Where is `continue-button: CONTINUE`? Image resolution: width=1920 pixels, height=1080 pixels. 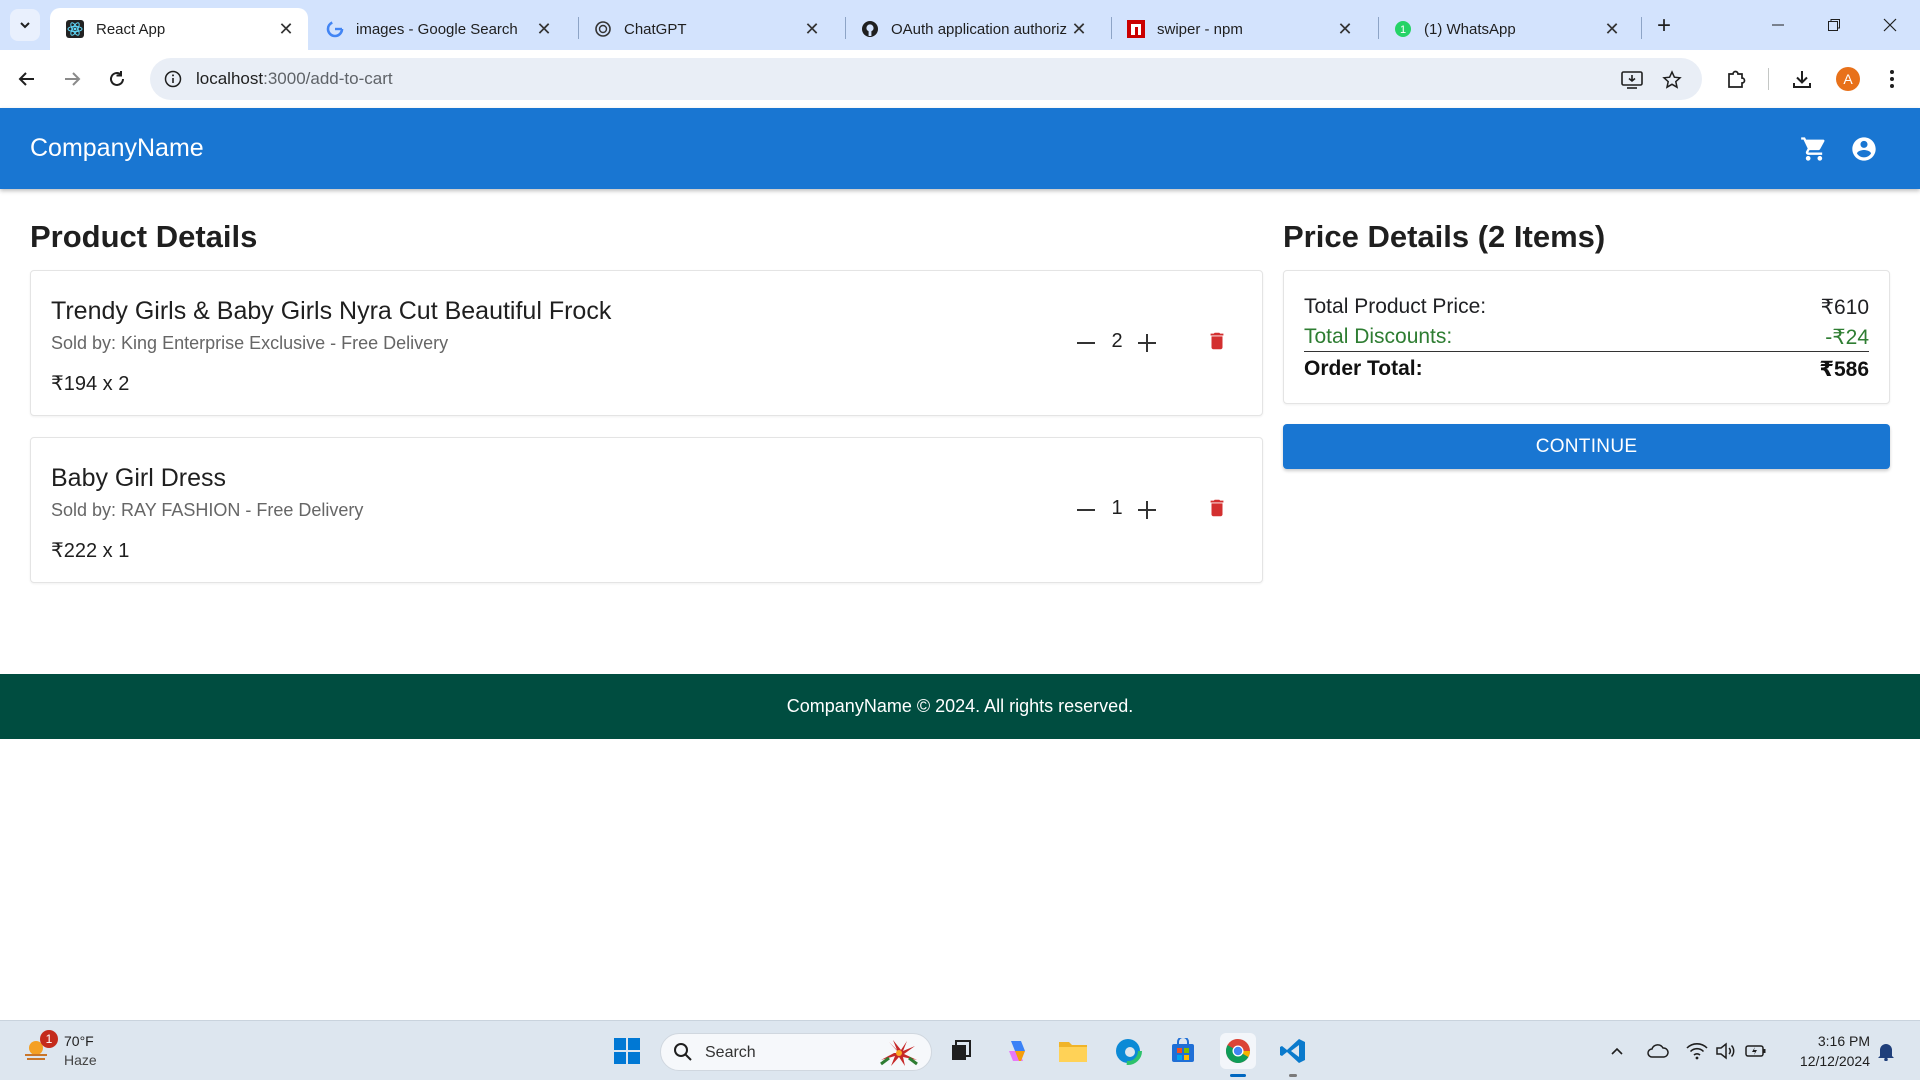
continue-button: CONTINUE is located at coordinates (1586, 446).